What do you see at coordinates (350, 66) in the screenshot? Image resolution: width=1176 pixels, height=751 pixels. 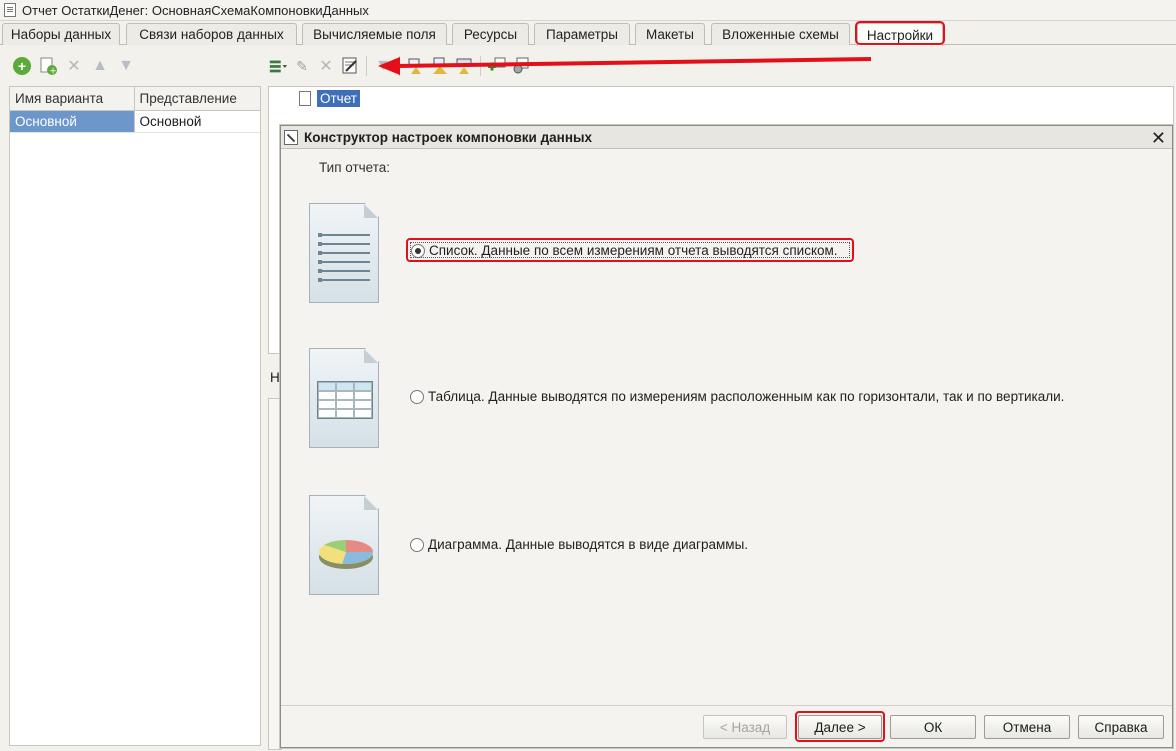 I see `settings-constructor-icon` at bounding box center [350, 66].